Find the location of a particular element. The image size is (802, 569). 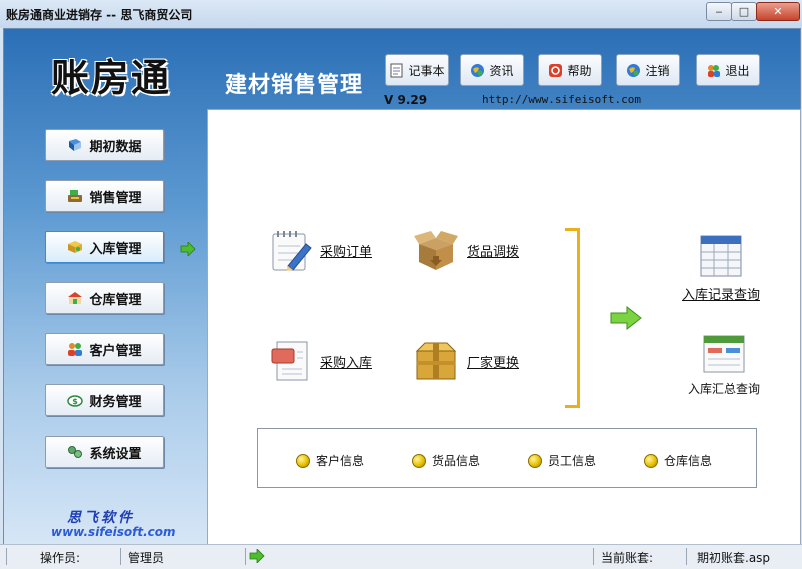

goods-info-label: 货品信息 is located at coordinates (456, 461).